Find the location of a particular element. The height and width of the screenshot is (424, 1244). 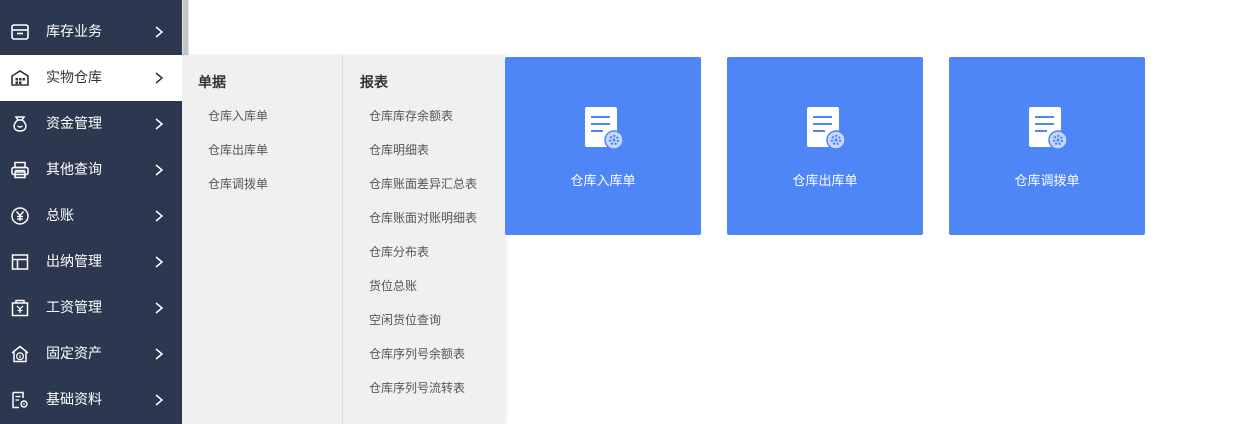

sidebar-item-cashier: 出纳管理 is located at coordinates (91, 262).